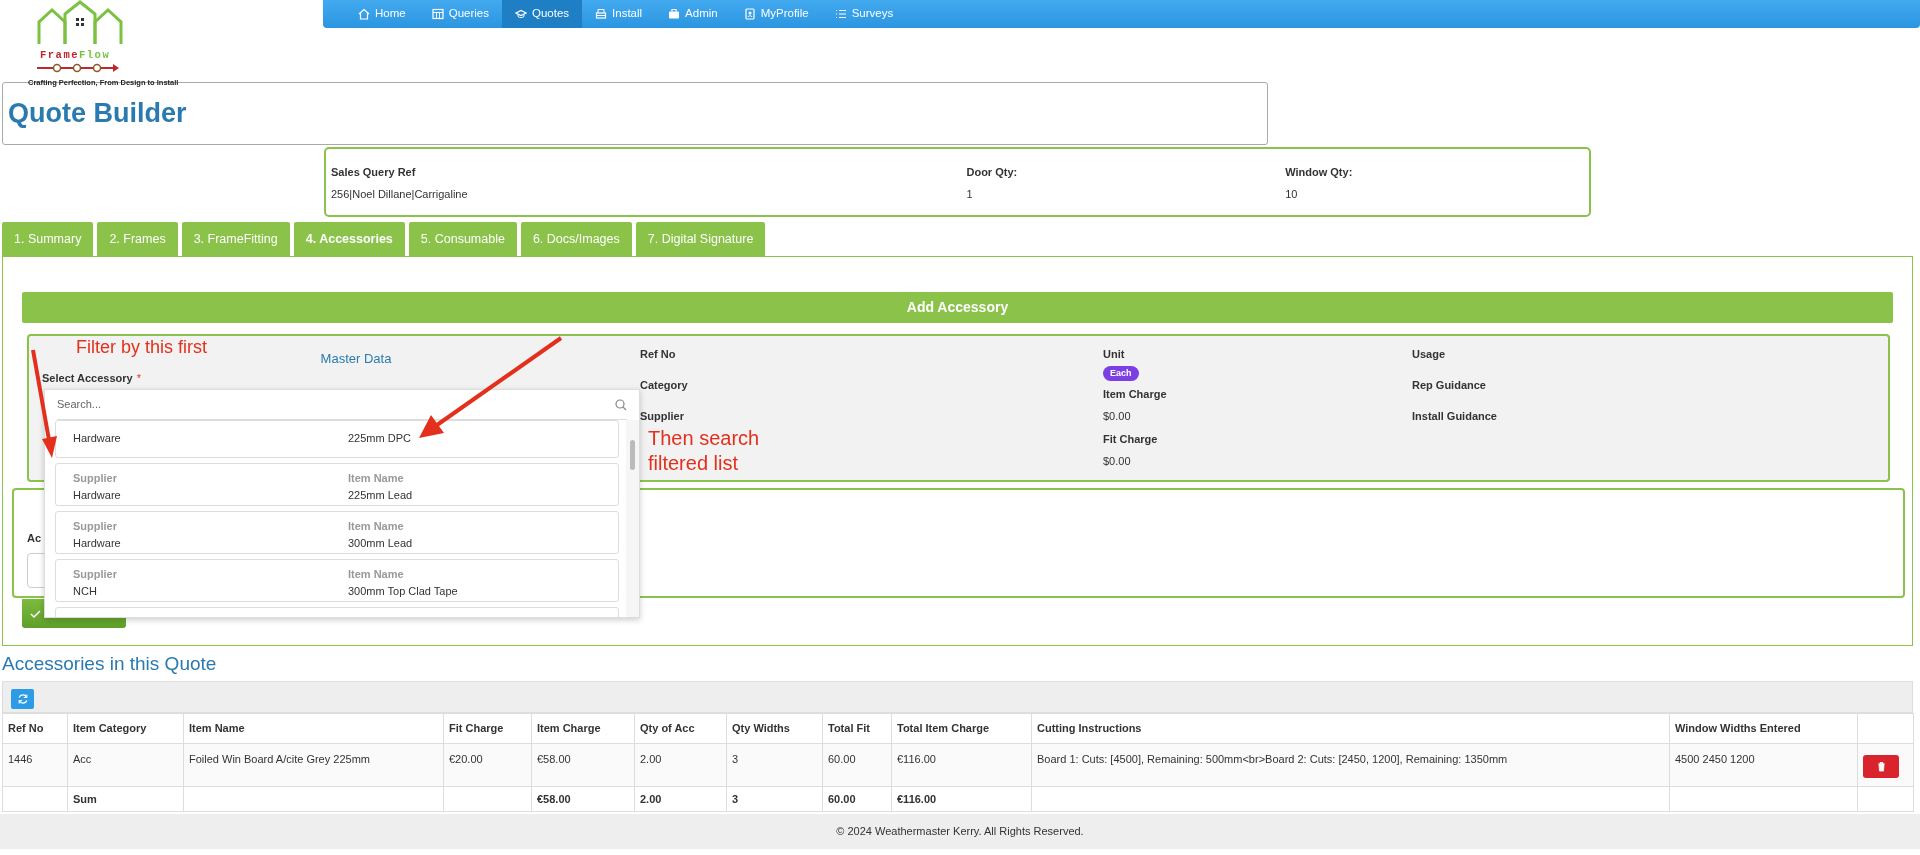 This screenshot has height=855, width=1920. I want to click on tab: 6. Docs/Images, so click(576, 239).